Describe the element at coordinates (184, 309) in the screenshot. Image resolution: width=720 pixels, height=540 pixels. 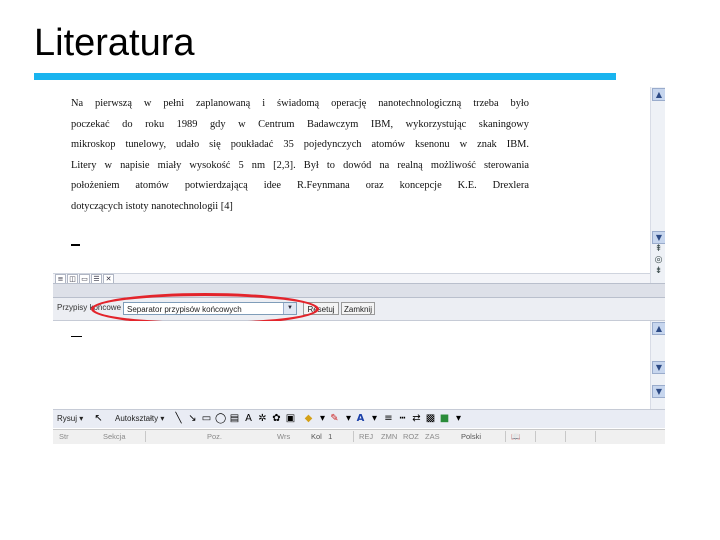
I see `footnote-separator-value: Separator przypisów końcowych` at that location.